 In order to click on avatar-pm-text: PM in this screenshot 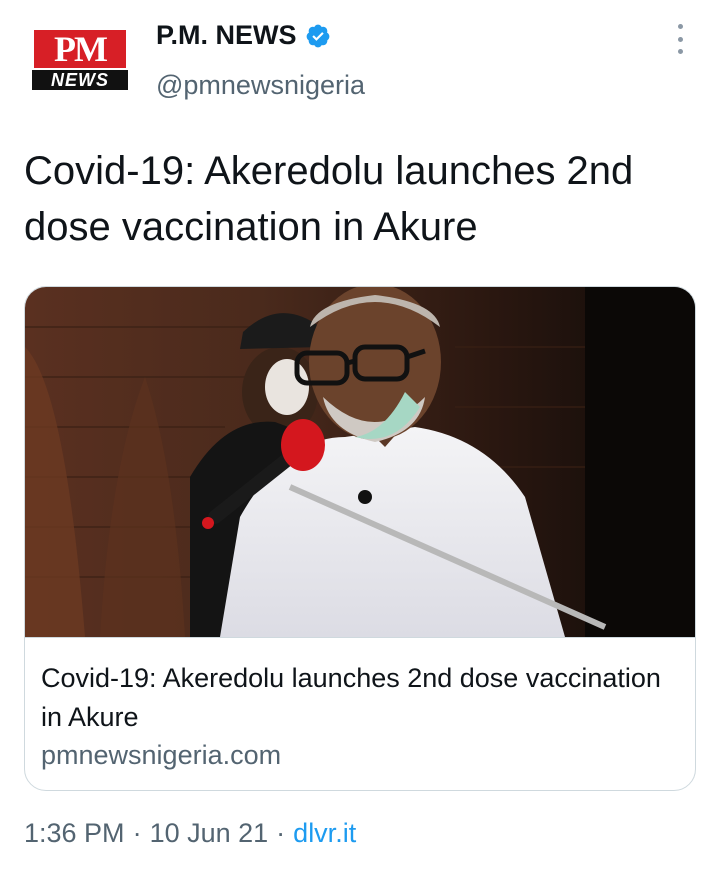, I will do `click(80, 49)`.